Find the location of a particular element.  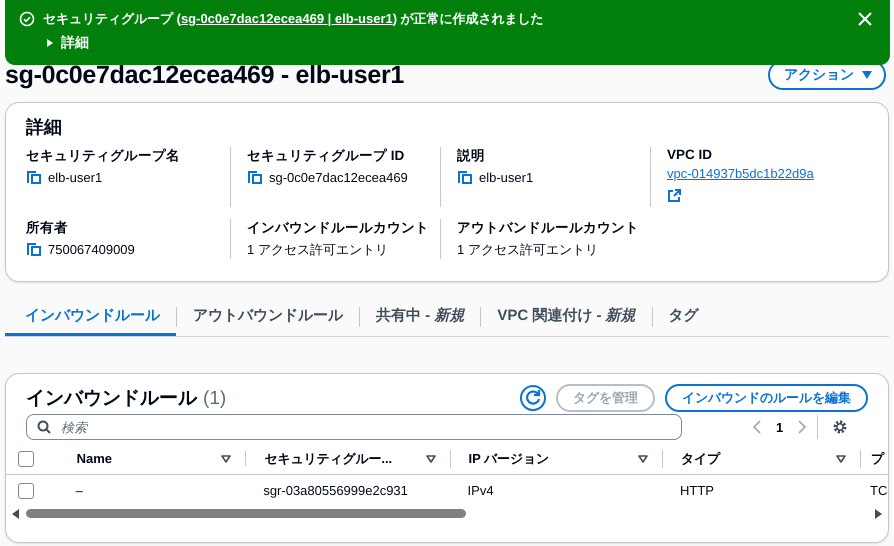

tab: 共有中 - 新規 is located at coordinates (420, 317).